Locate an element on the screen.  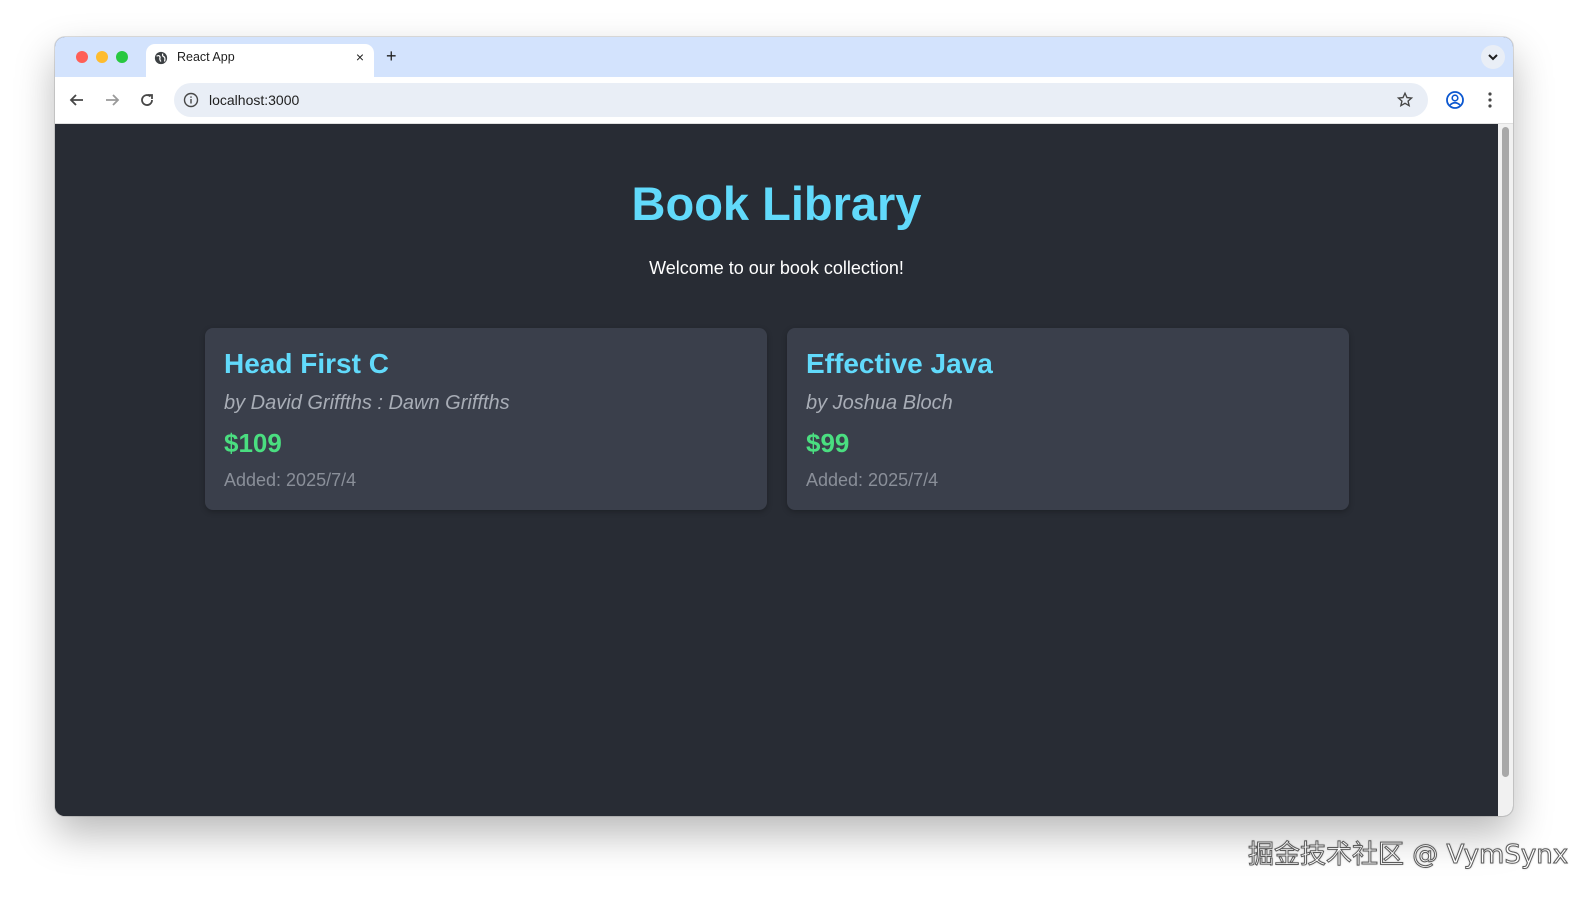
page-title: Book Library is located at coordinates (776, 203).